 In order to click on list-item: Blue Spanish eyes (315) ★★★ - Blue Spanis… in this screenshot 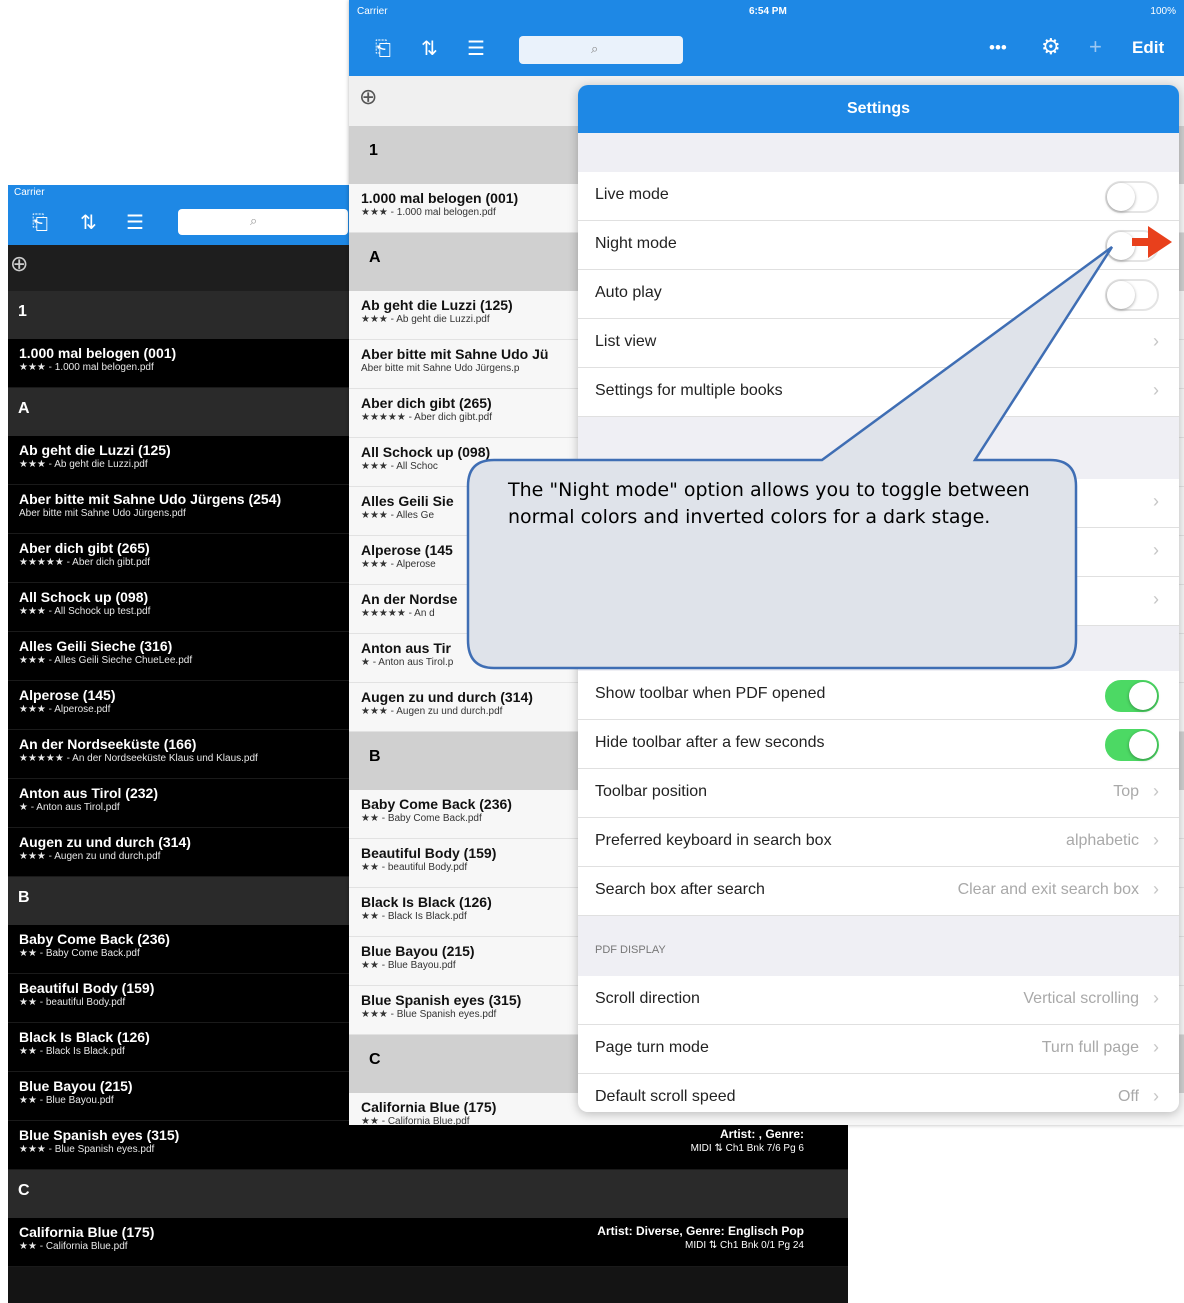, I will do `click(428, 1145)`.